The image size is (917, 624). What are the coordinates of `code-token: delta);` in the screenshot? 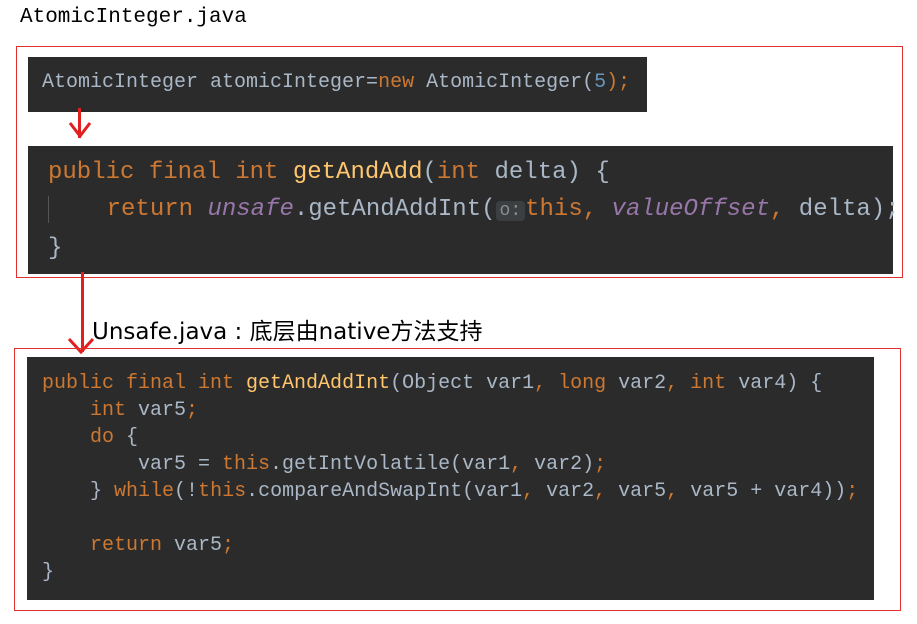 It's located at (849, 209).